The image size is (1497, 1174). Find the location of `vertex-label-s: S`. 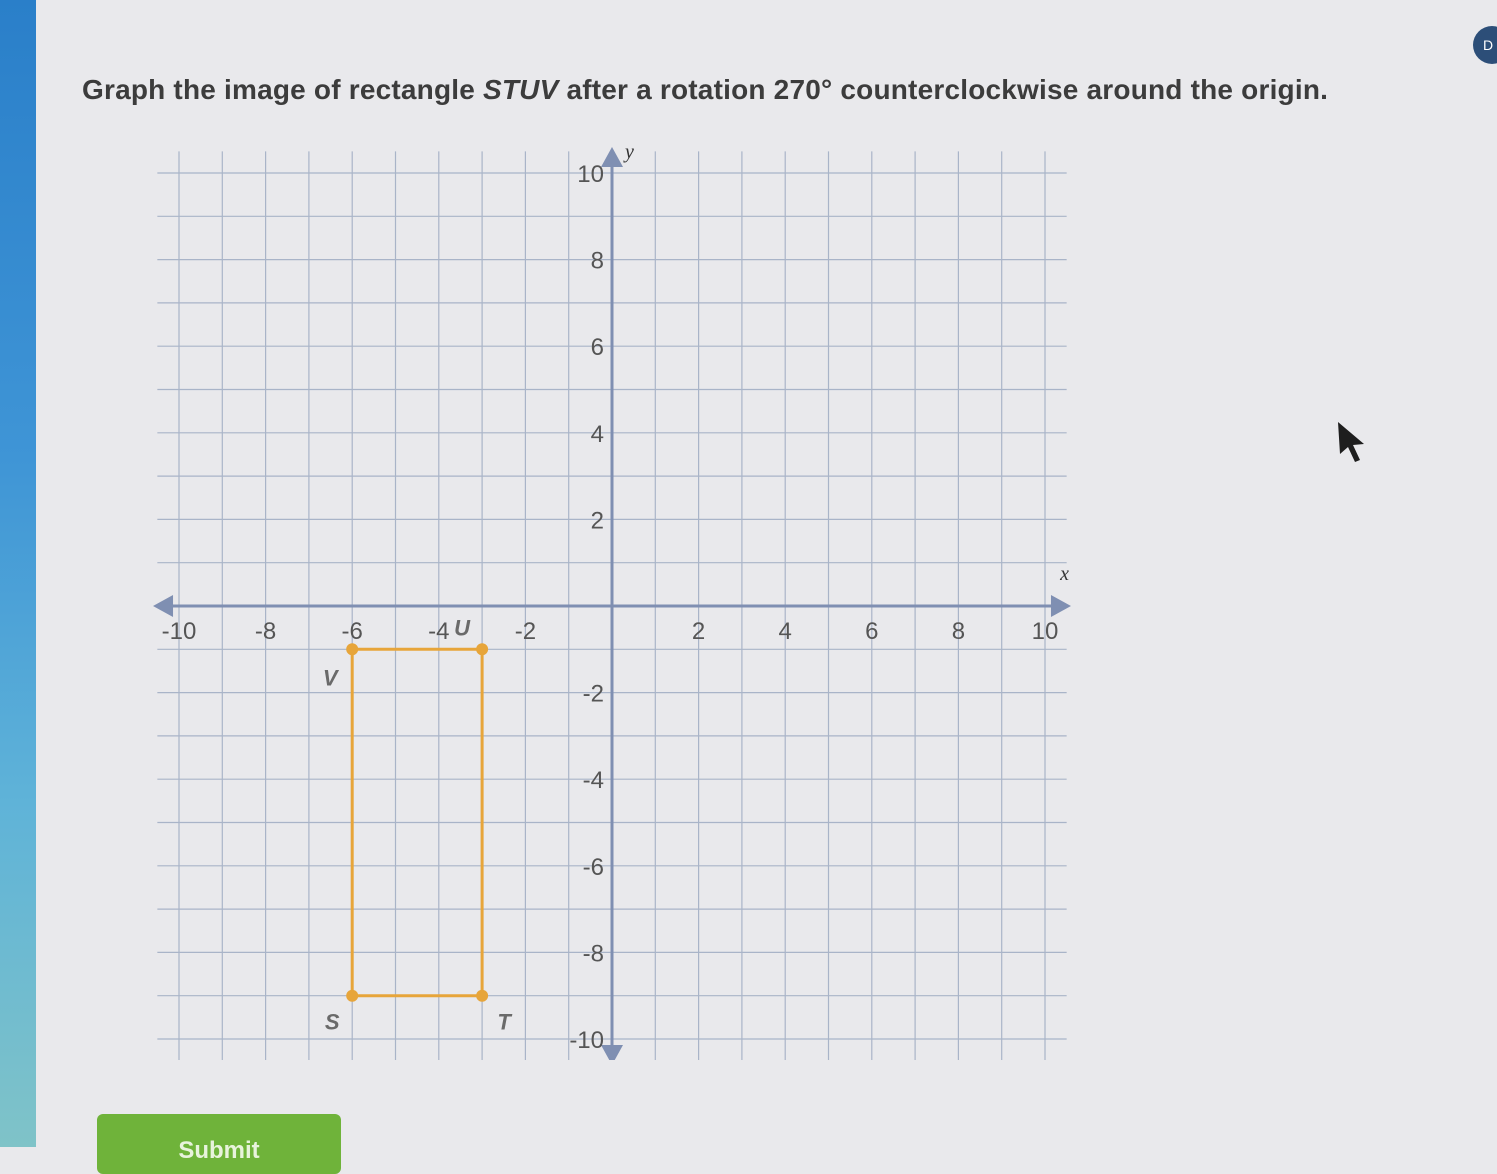

vertex-label-s: S is located at coordinates (332, 1022).